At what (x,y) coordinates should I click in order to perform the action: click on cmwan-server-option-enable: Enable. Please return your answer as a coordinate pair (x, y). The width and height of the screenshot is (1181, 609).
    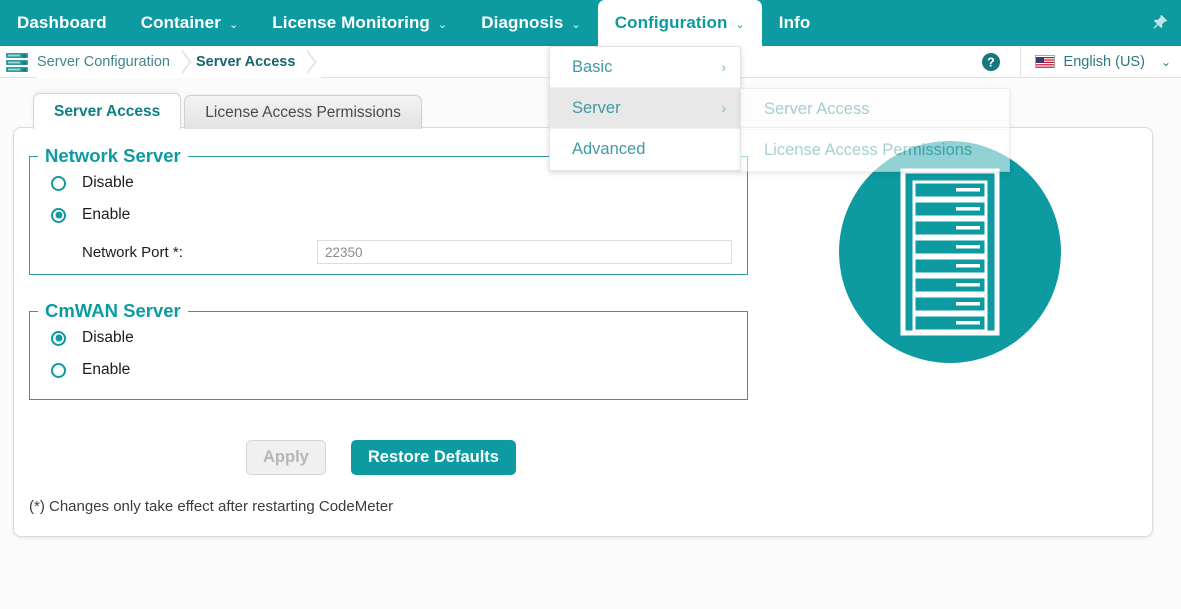
    Looking at the image, I should click on (388, 370).